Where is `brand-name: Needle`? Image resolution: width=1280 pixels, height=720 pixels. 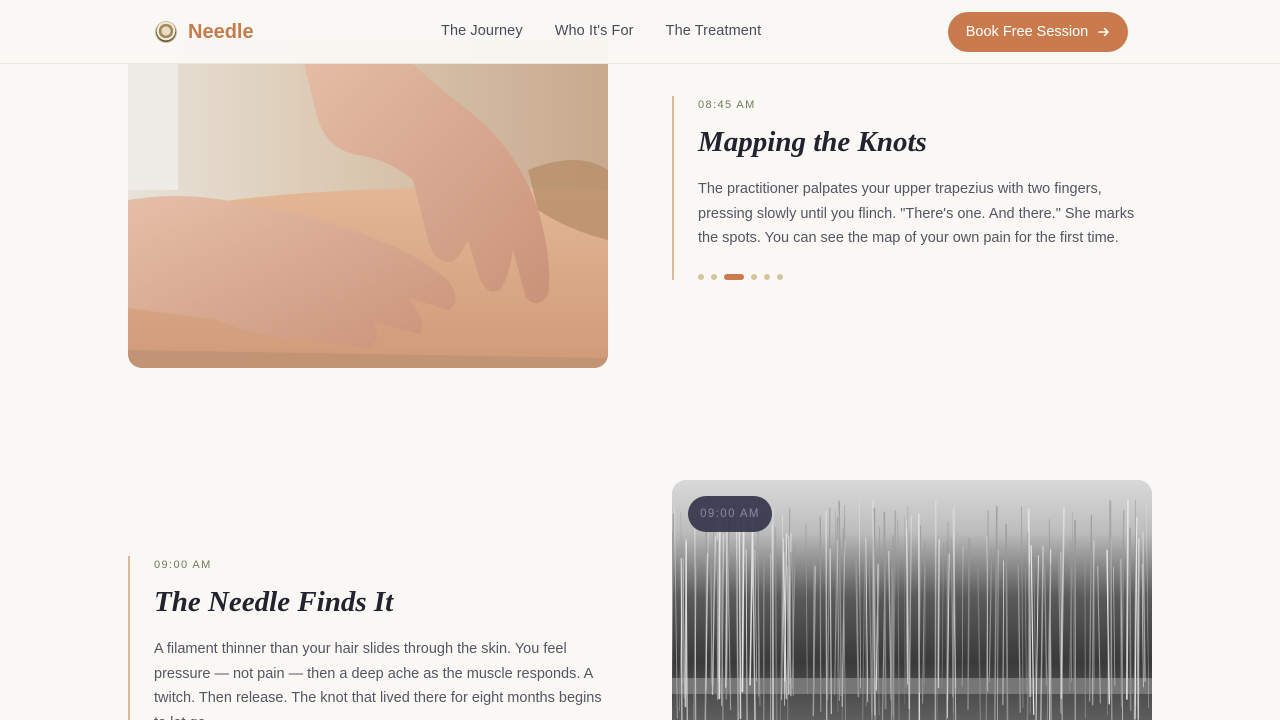
brand-name: Needle is located at coordinates (221, 31).